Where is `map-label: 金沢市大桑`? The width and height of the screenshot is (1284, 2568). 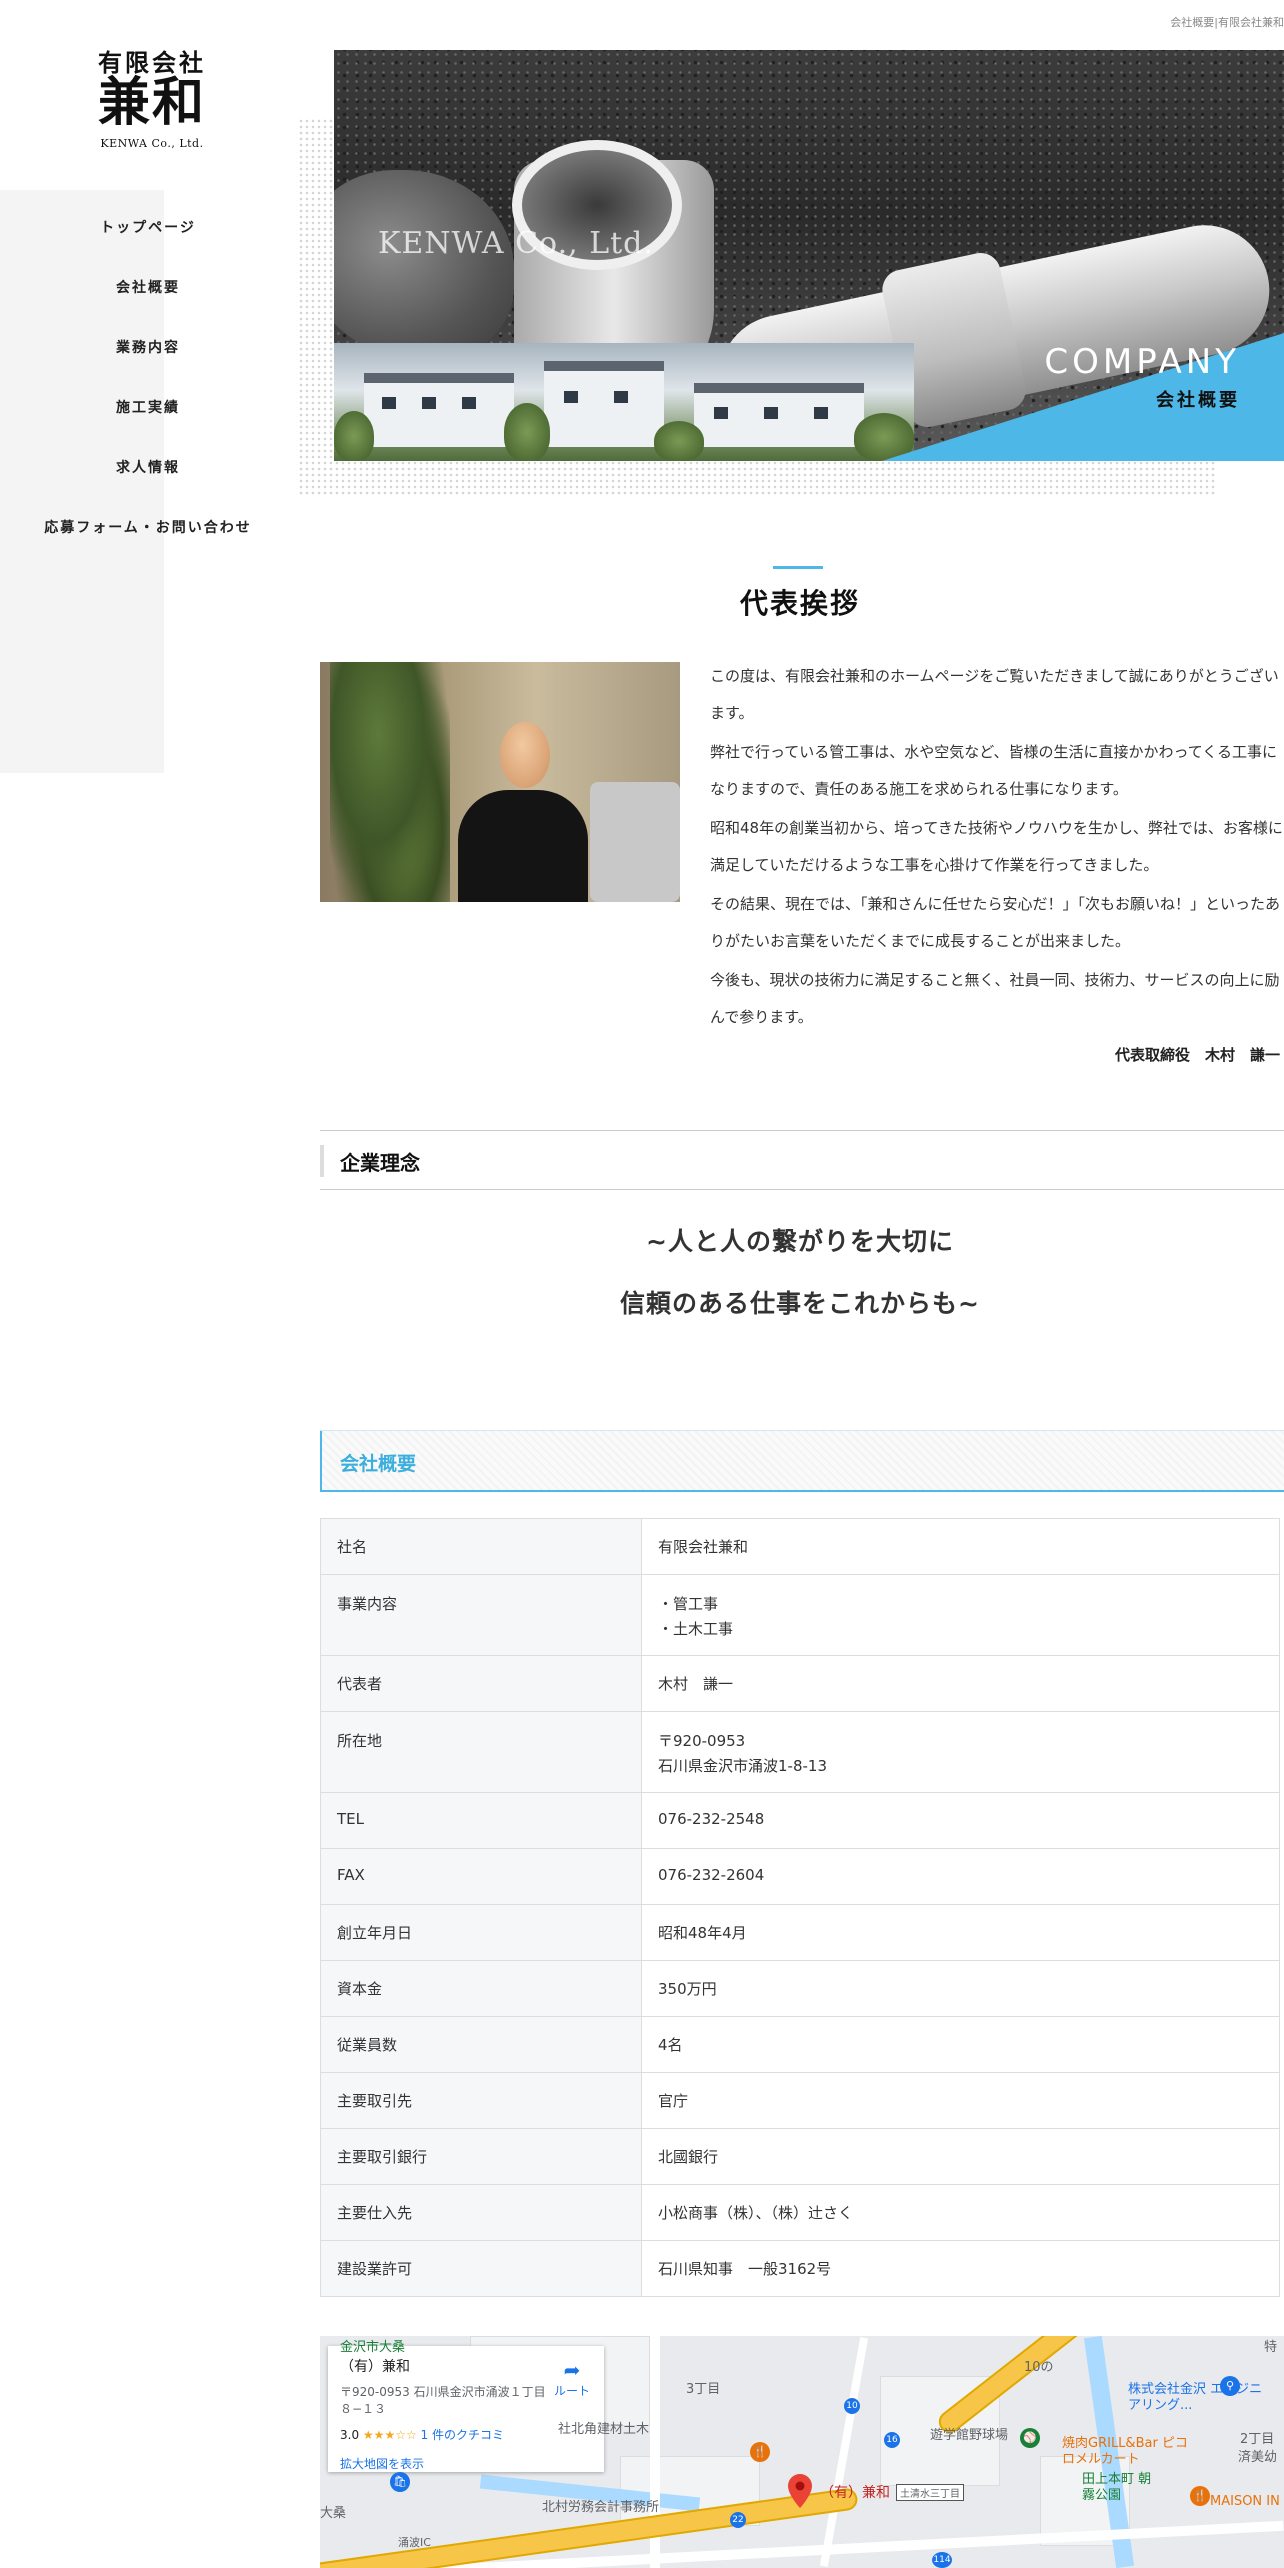
map-label: 金沢市大桑 is located at coordinates (373, 2347).